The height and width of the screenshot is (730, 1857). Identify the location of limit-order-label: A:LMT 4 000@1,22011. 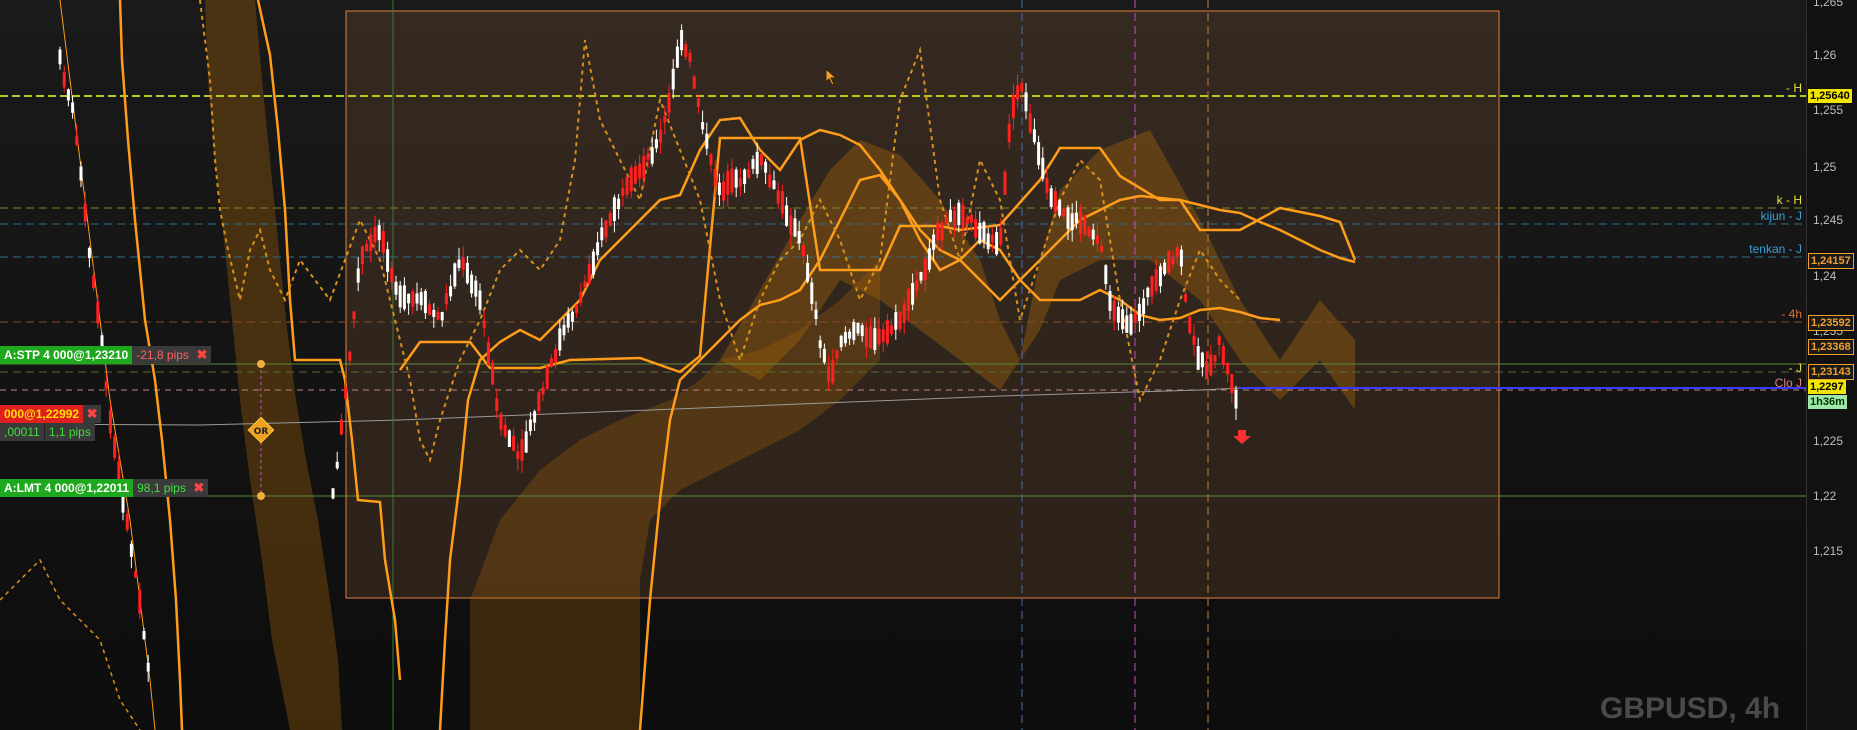
(67, 488).